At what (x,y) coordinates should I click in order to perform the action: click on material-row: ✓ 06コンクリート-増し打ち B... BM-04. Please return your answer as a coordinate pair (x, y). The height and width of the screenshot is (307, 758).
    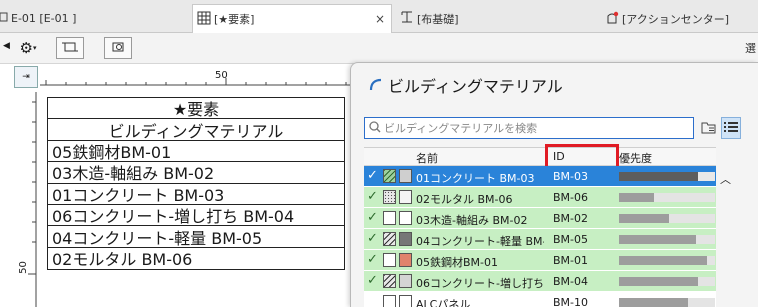
    Looking at the image, I should click on (540, 281).